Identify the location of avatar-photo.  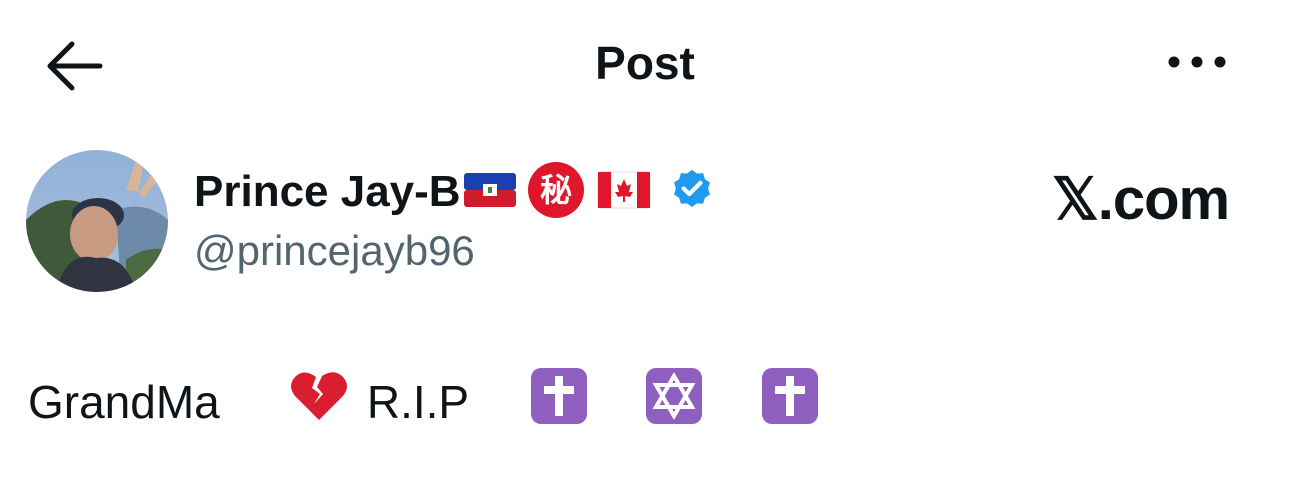
(97, 221).